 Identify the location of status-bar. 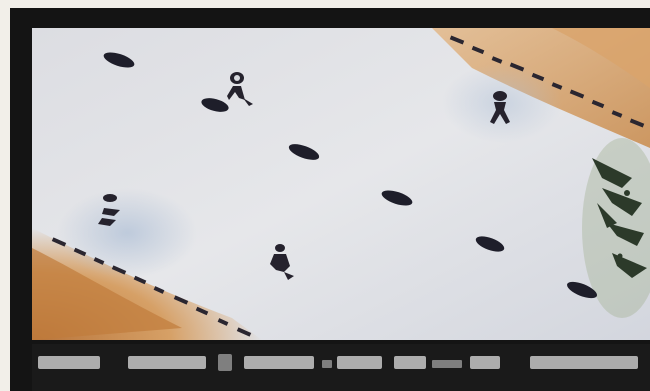
(341, 367).